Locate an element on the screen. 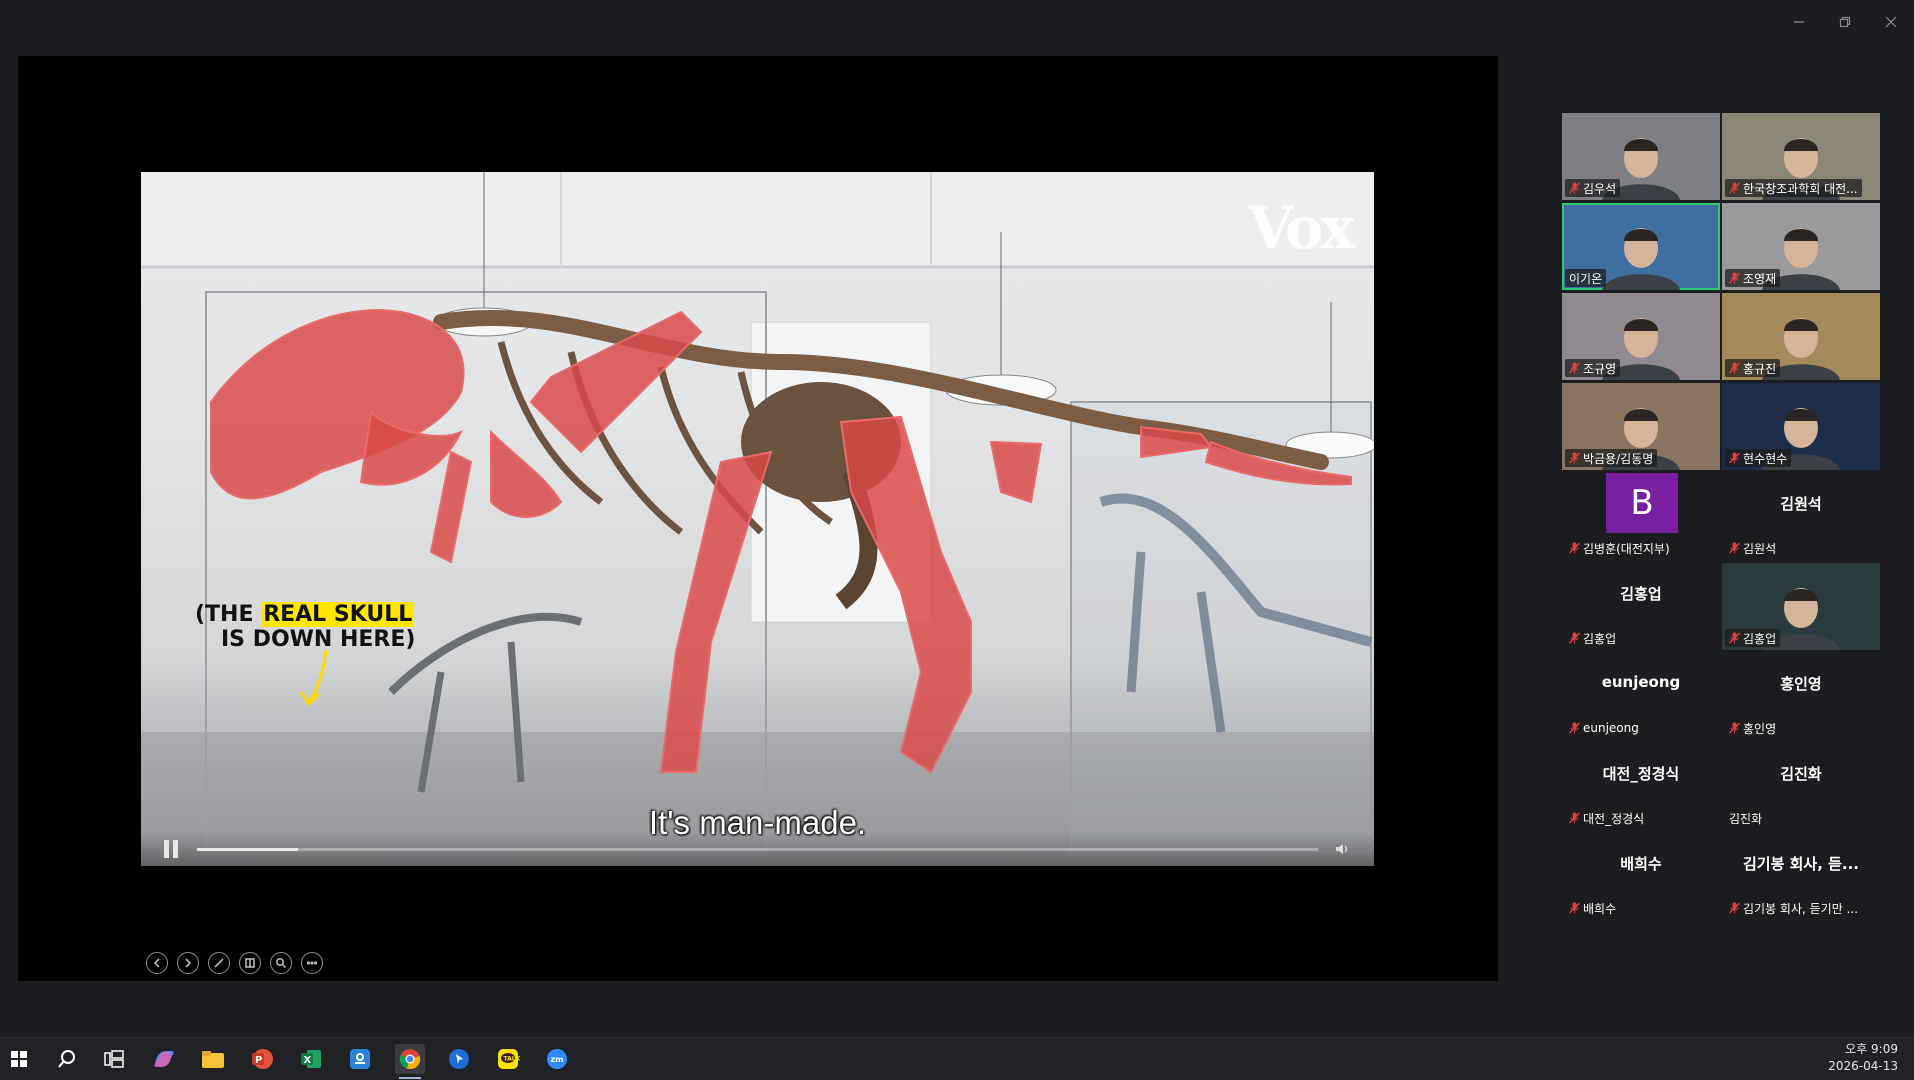 This screenshot has height=1080, width=1914. participant-name: 홍인영 is located at coordinates (1760, 728).